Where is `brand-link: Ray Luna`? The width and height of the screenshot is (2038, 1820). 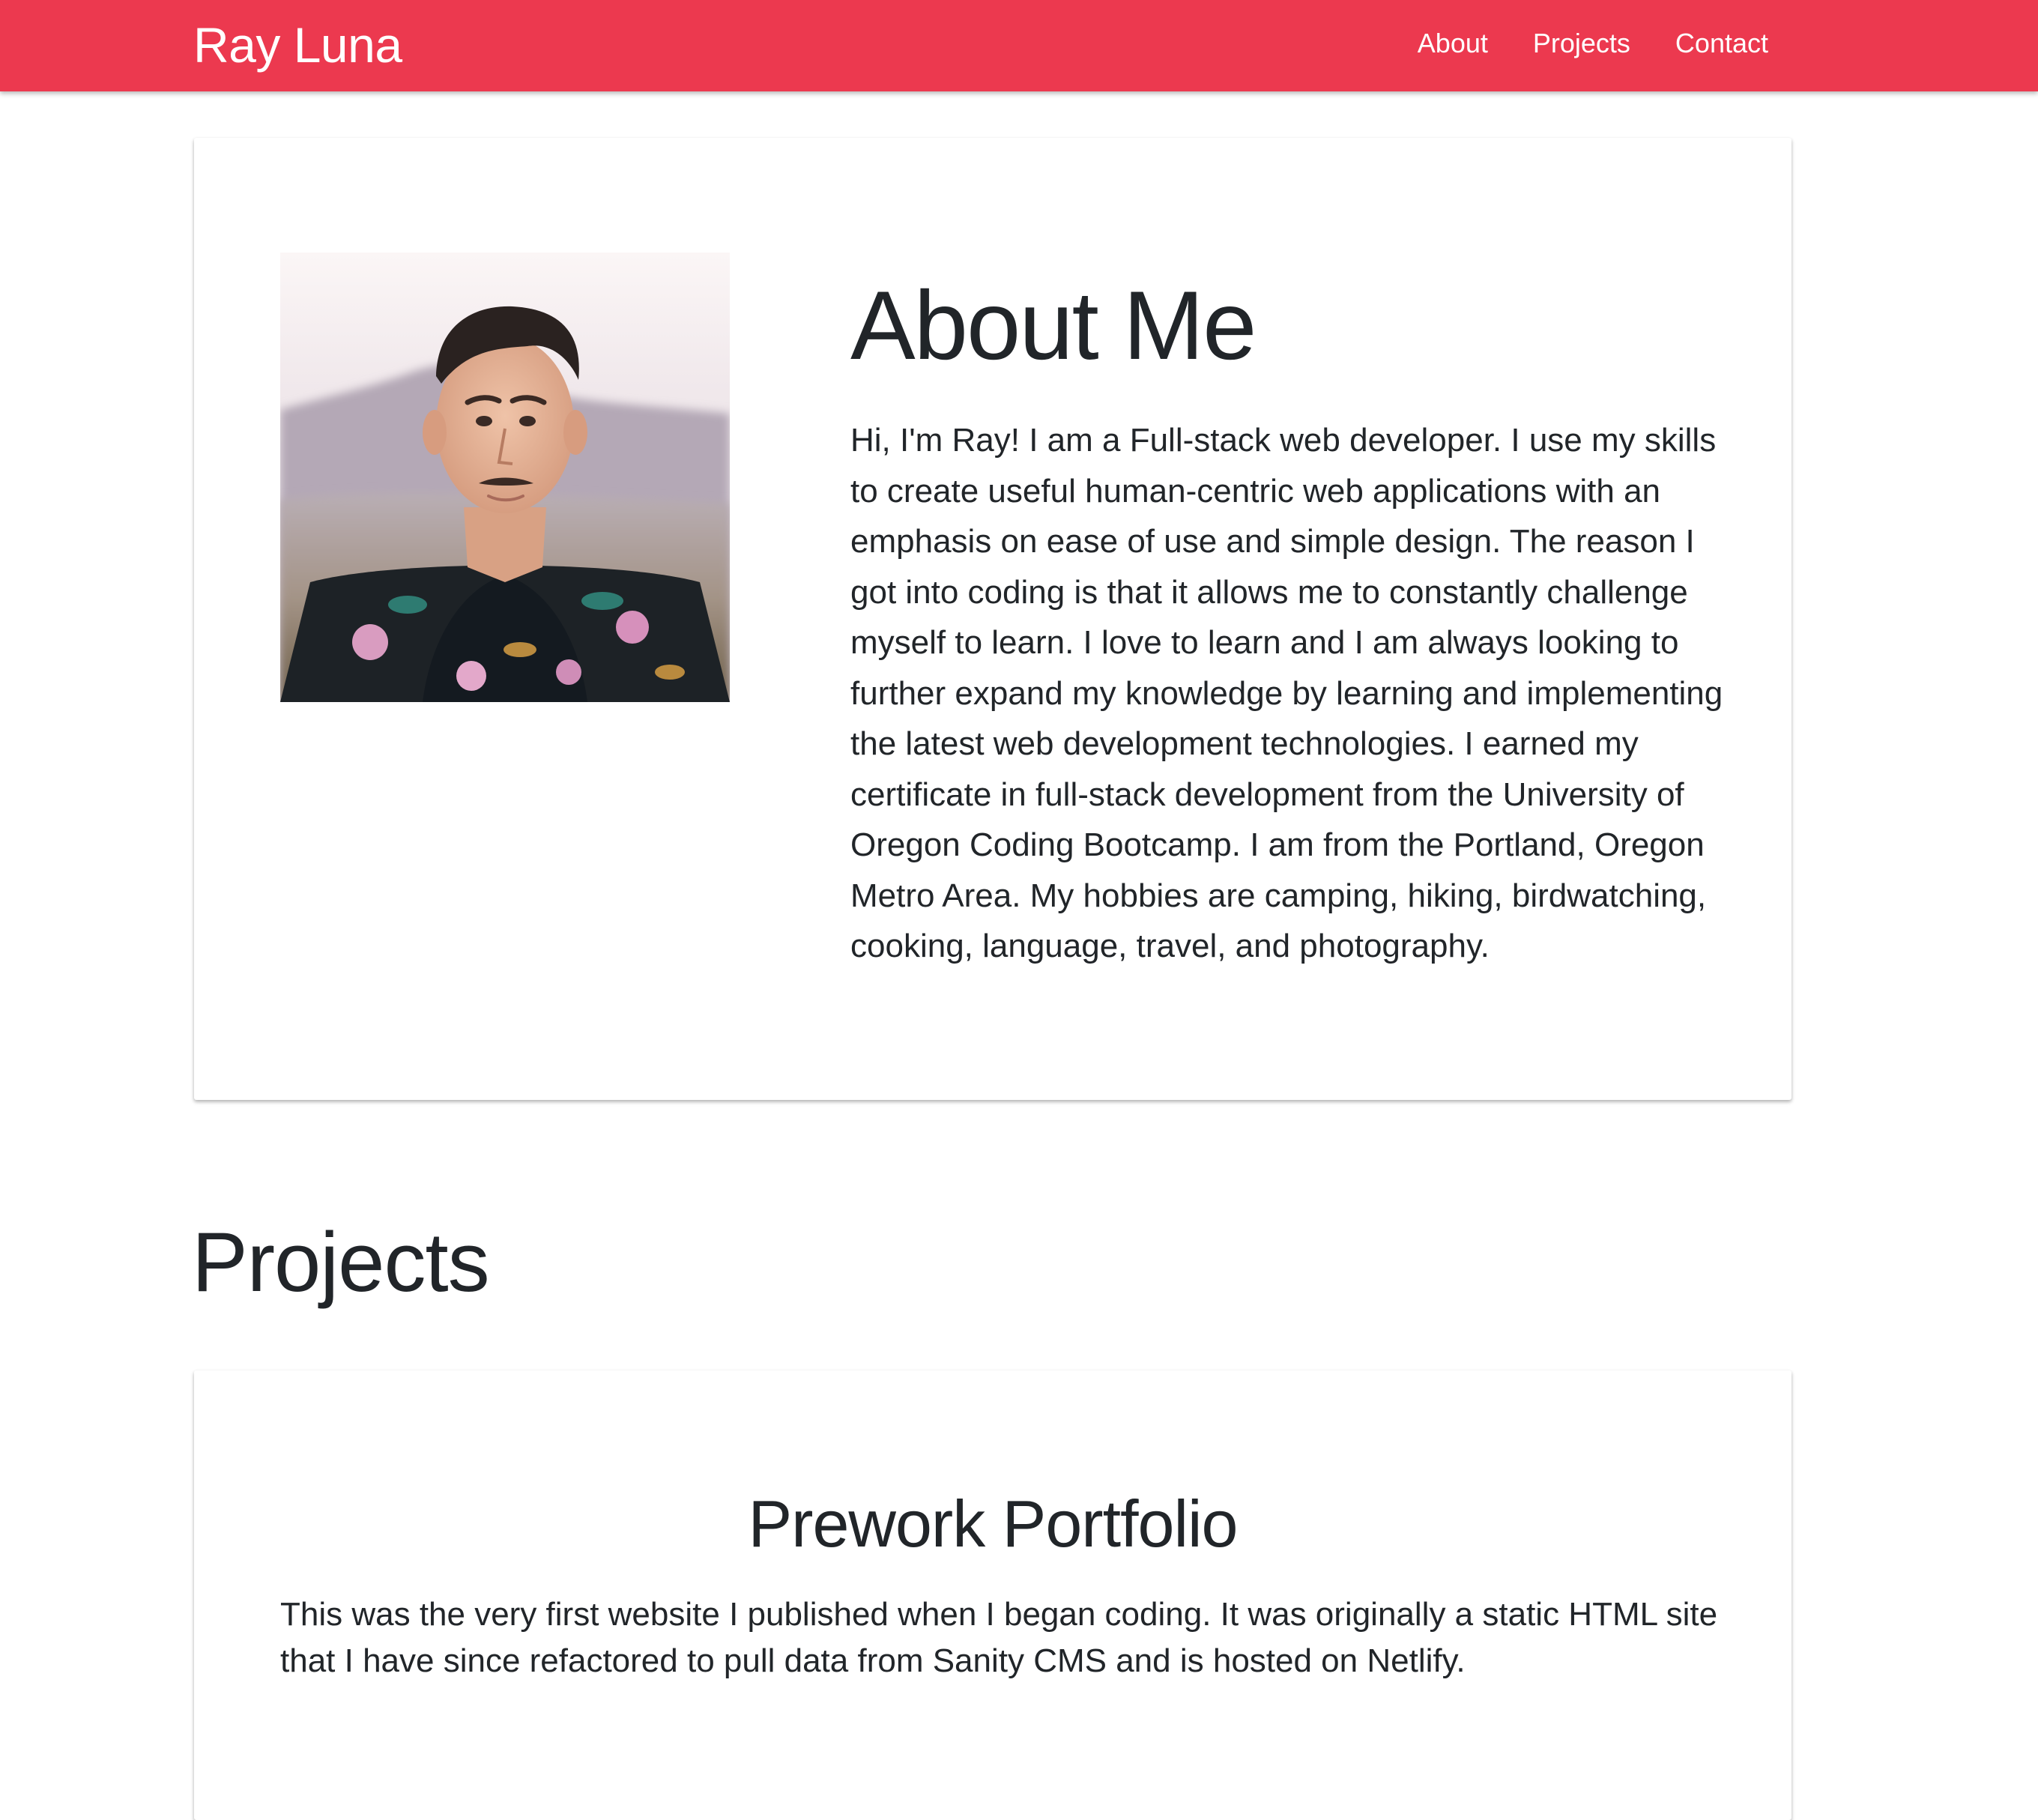
brand-link: Ray Luna is located at coordinates (297, 45).